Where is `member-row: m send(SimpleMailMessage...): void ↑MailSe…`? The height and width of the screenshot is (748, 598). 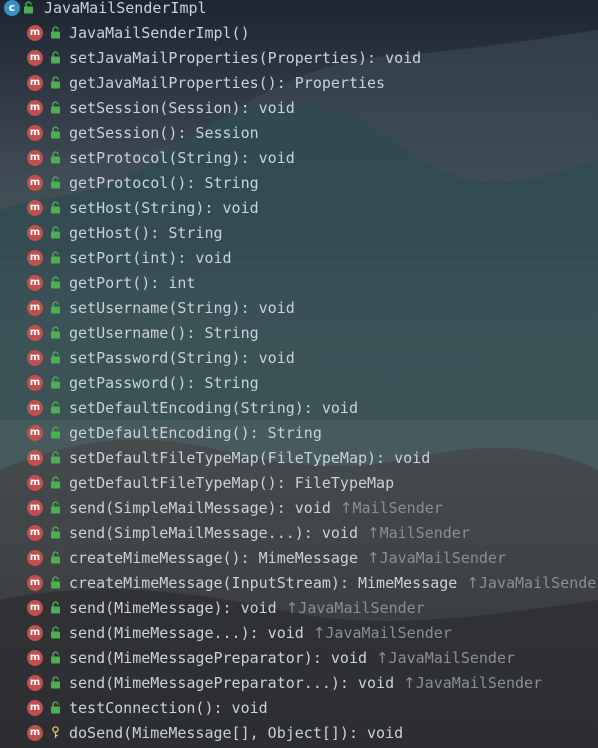 member-row: m send(SimpleMailMessage...): void ↑MailSe… is located at coordinates (299, 532).